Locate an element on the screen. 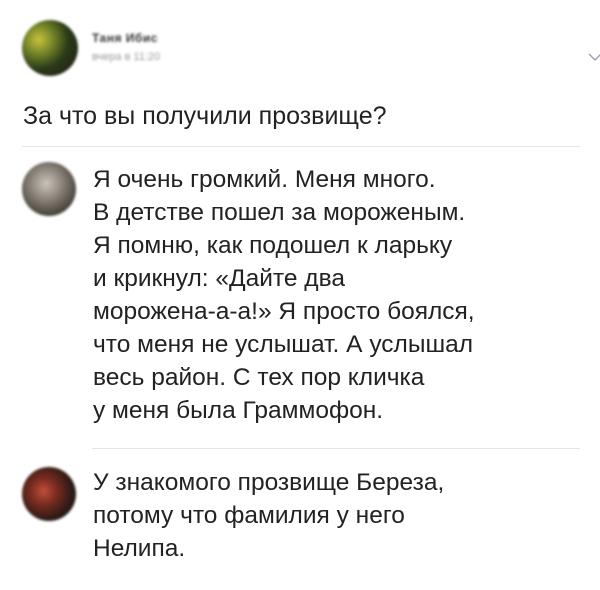  comment-line: и крикнул: «Дайте два is located at coordinates (219, 278).